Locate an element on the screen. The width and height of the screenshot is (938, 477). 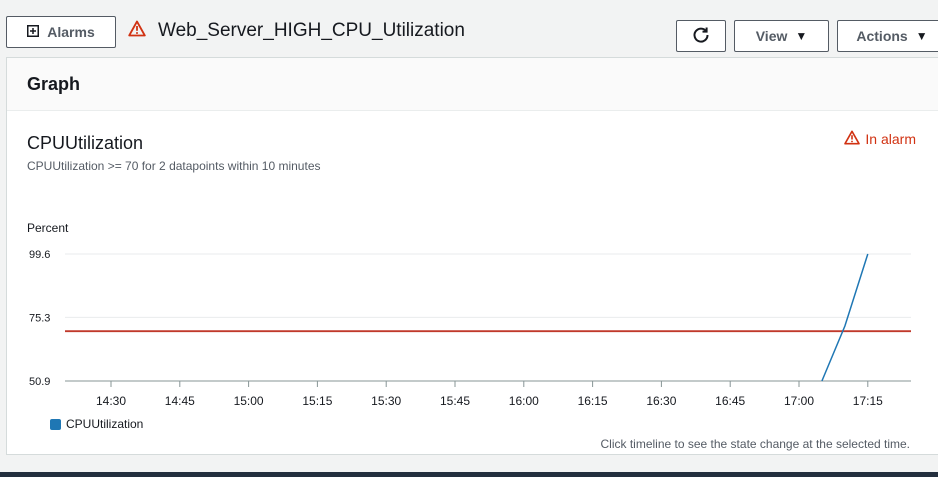
x-tick-label: 16:30 is located at coordinates (661, 401).